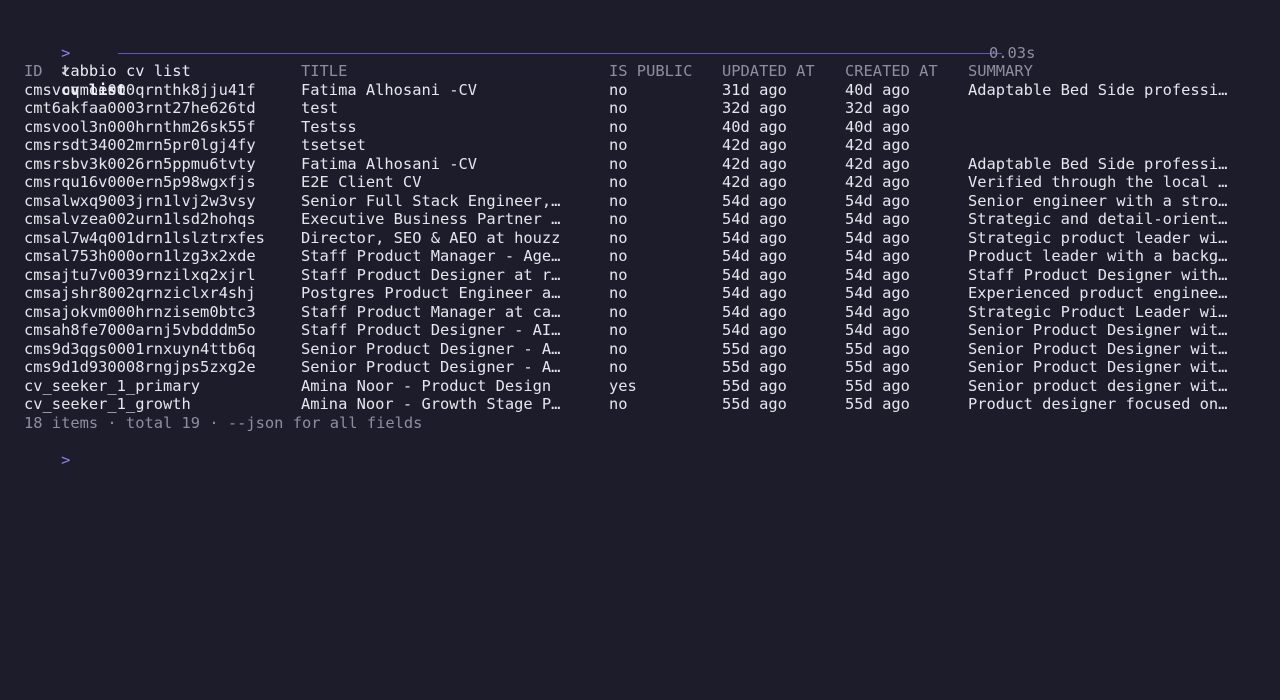 The height and width of the screenshot is (700, 1280). I want to click on header-created-at: CREATED AT, so click(891, 71).